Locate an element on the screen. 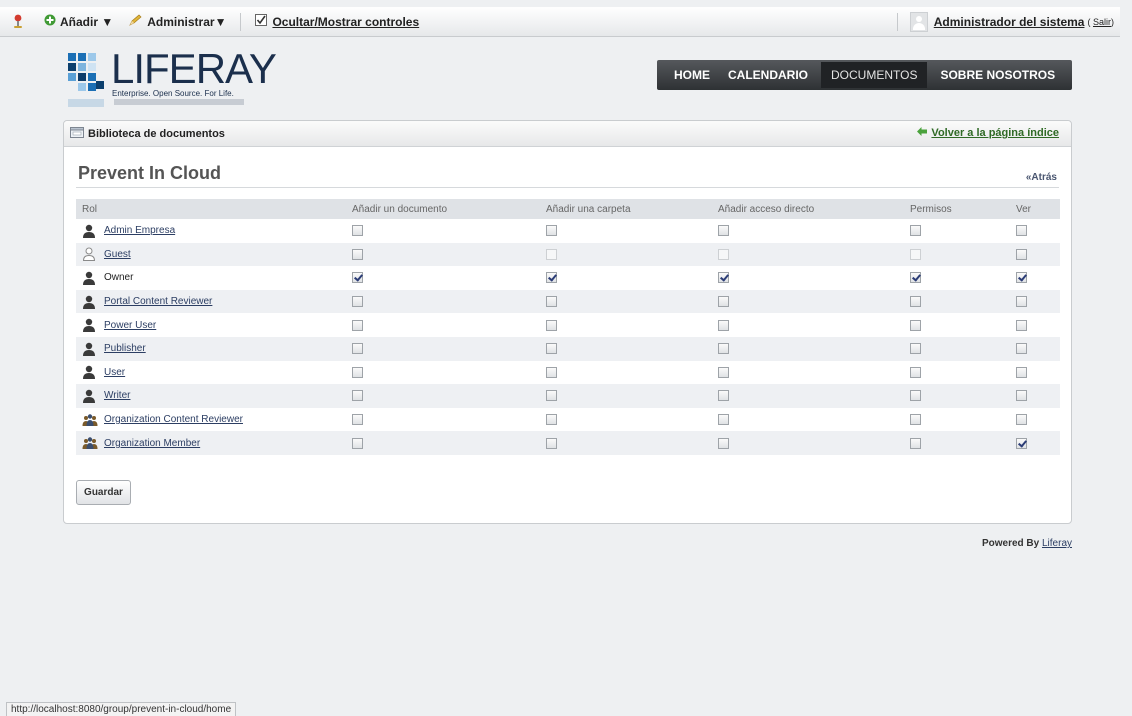 This screenshot has height=716, width=1132. powered-by-link: Liferay is located at coordinates (1057, 543).